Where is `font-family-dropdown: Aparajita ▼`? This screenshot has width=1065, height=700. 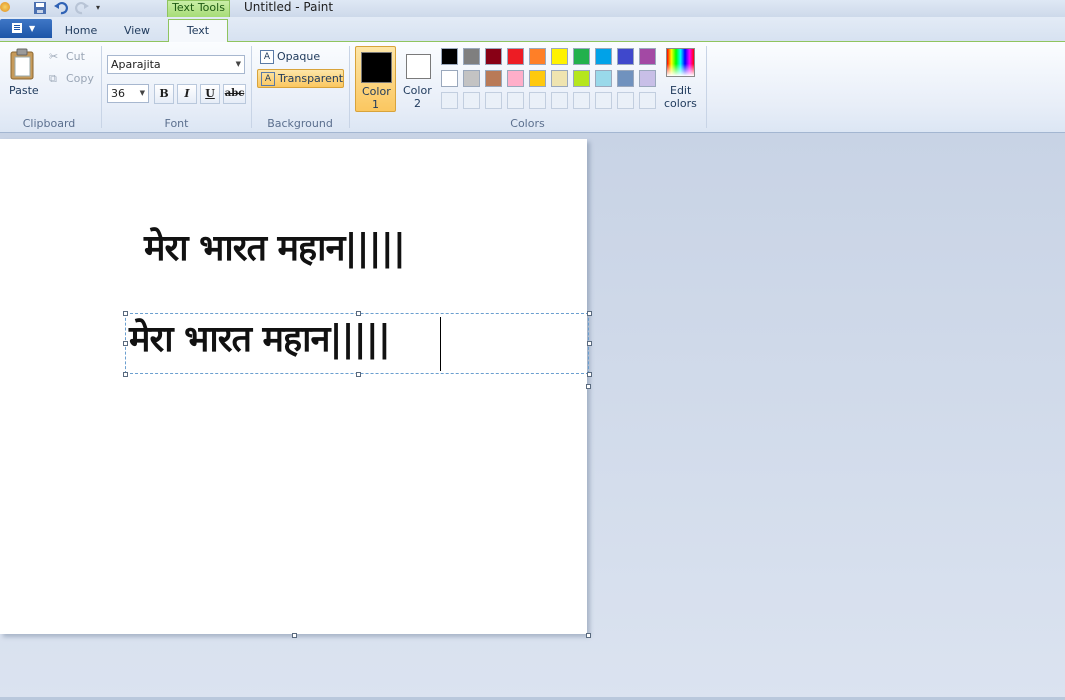
font-family-dropdown: Aparajita ▼ is located at coordinates (176, 64).